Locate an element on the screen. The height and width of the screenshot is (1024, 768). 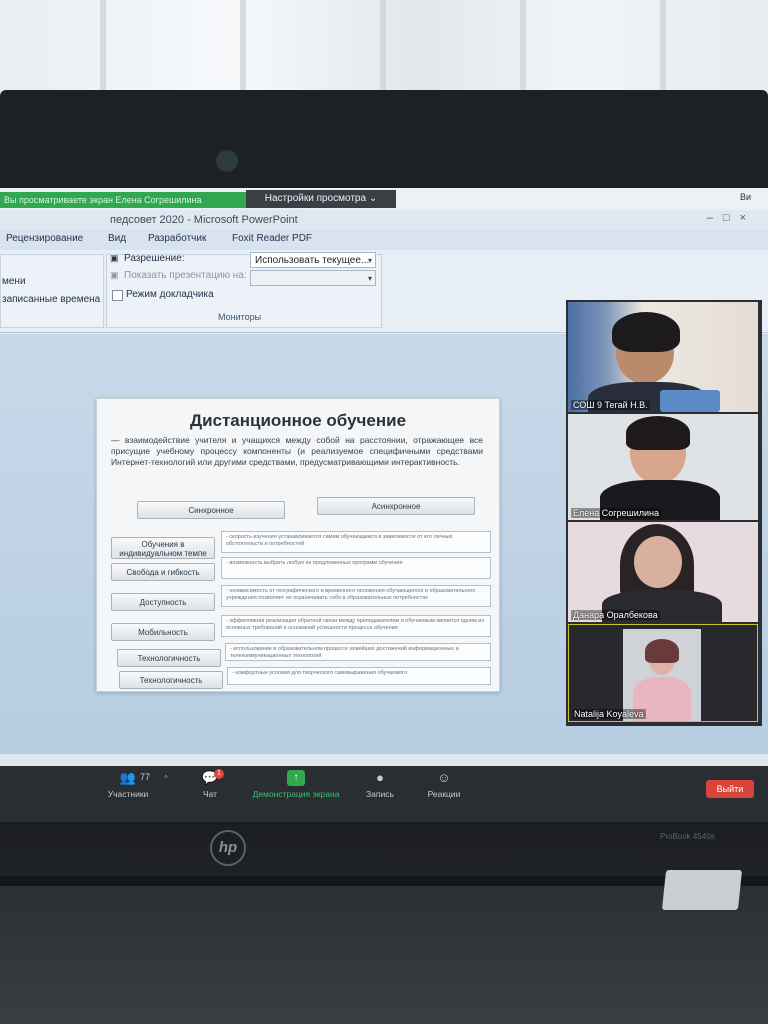
reactions-button: ☺ Реакции is located at coordinates (444, 784).